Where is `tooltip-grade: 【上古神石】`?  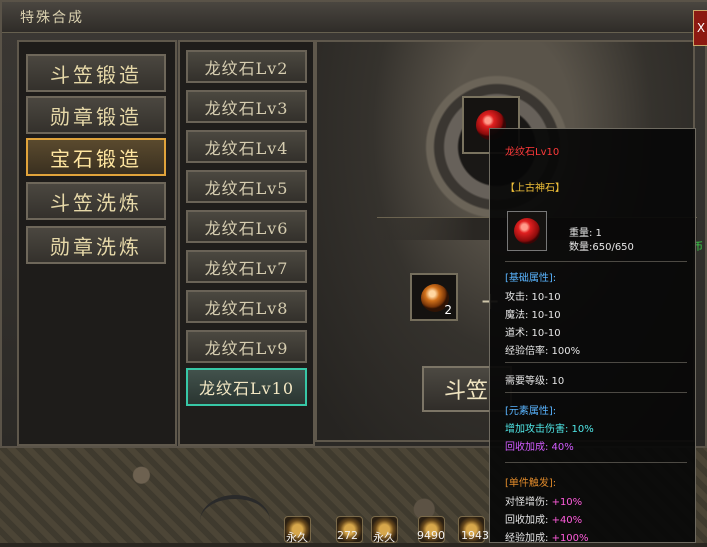 tooltip-grade: 【上古神石】 is located at coordinates (535, 188).